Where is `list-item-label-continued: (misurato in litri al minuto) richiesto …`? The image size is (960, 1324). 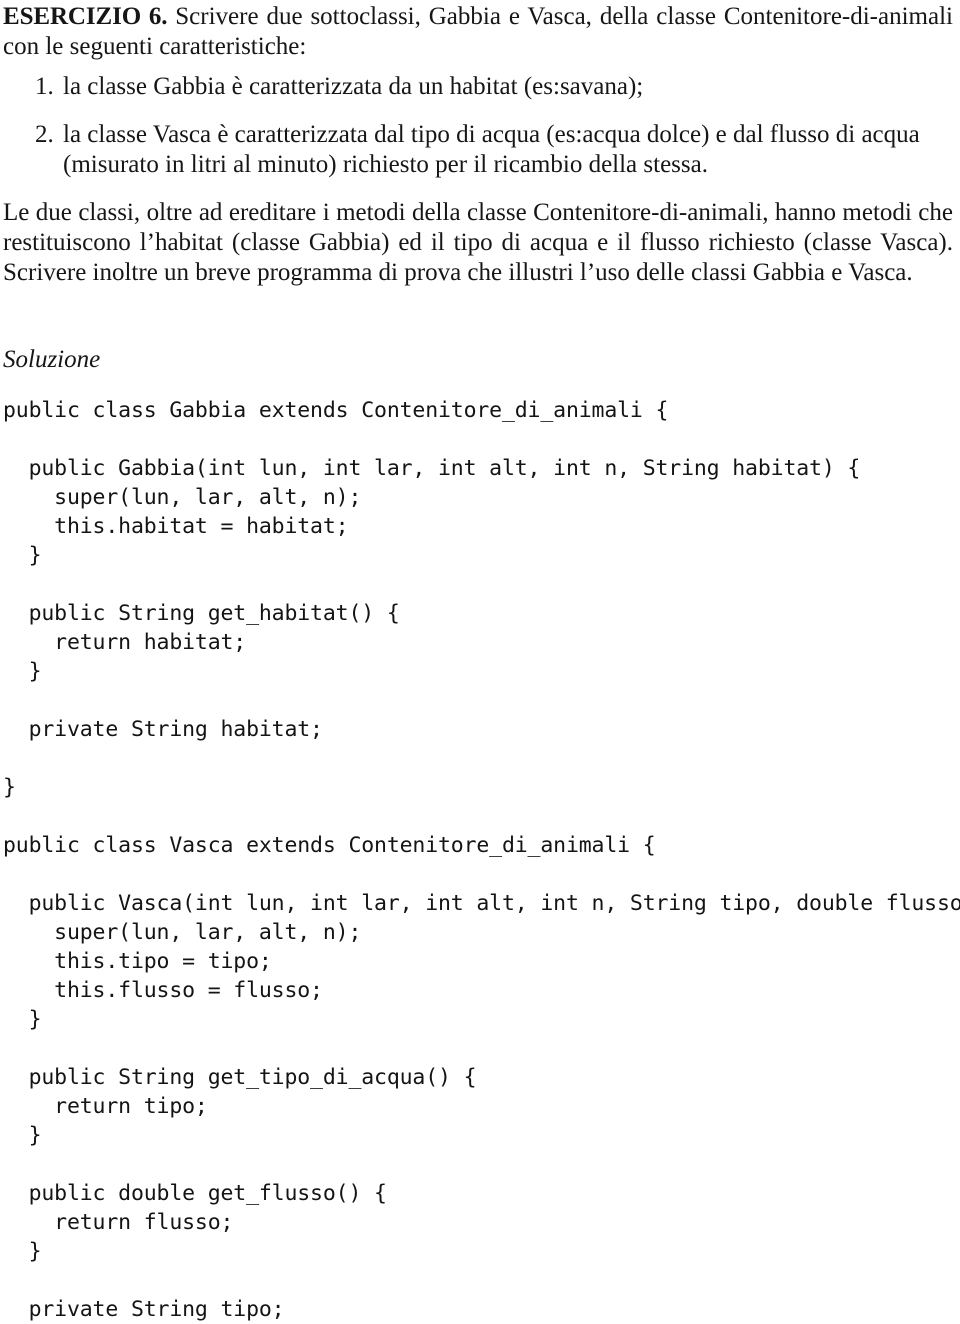
list-item-label-continued: (misurato in litri al minuto) richiesto … is located at coordinates (385, 164).